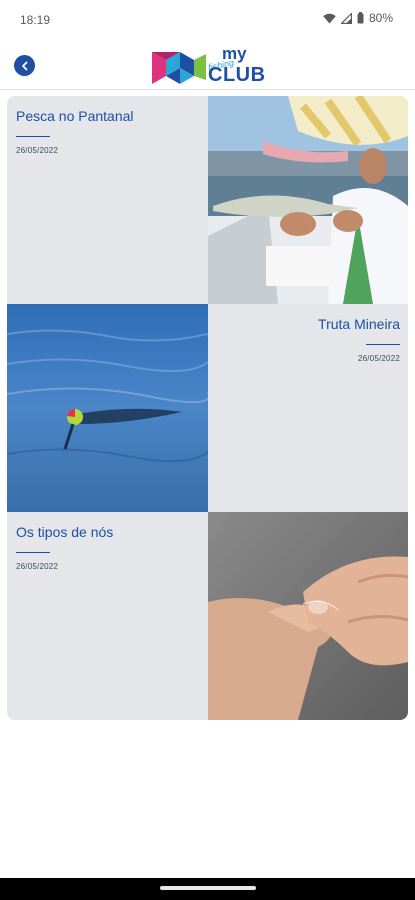 The height and width of the screenshot is (900, 415). I want to click on status-time: 18:19, so click(35, 20).